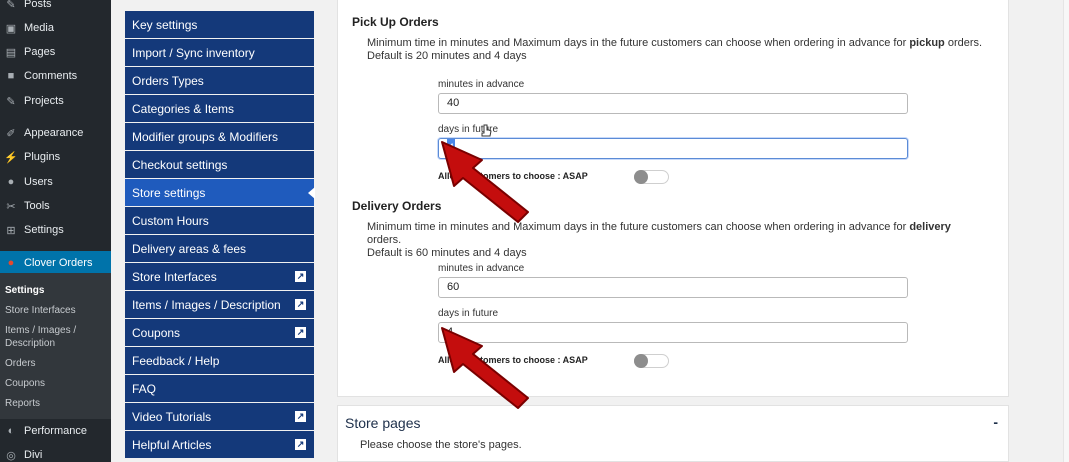 This screenshot has width=1069, height=462. What do you see at coordinates (172, 444) in the screenshot?
I see `nav-label: Helpful Articles` at bounding box center [172, 444].